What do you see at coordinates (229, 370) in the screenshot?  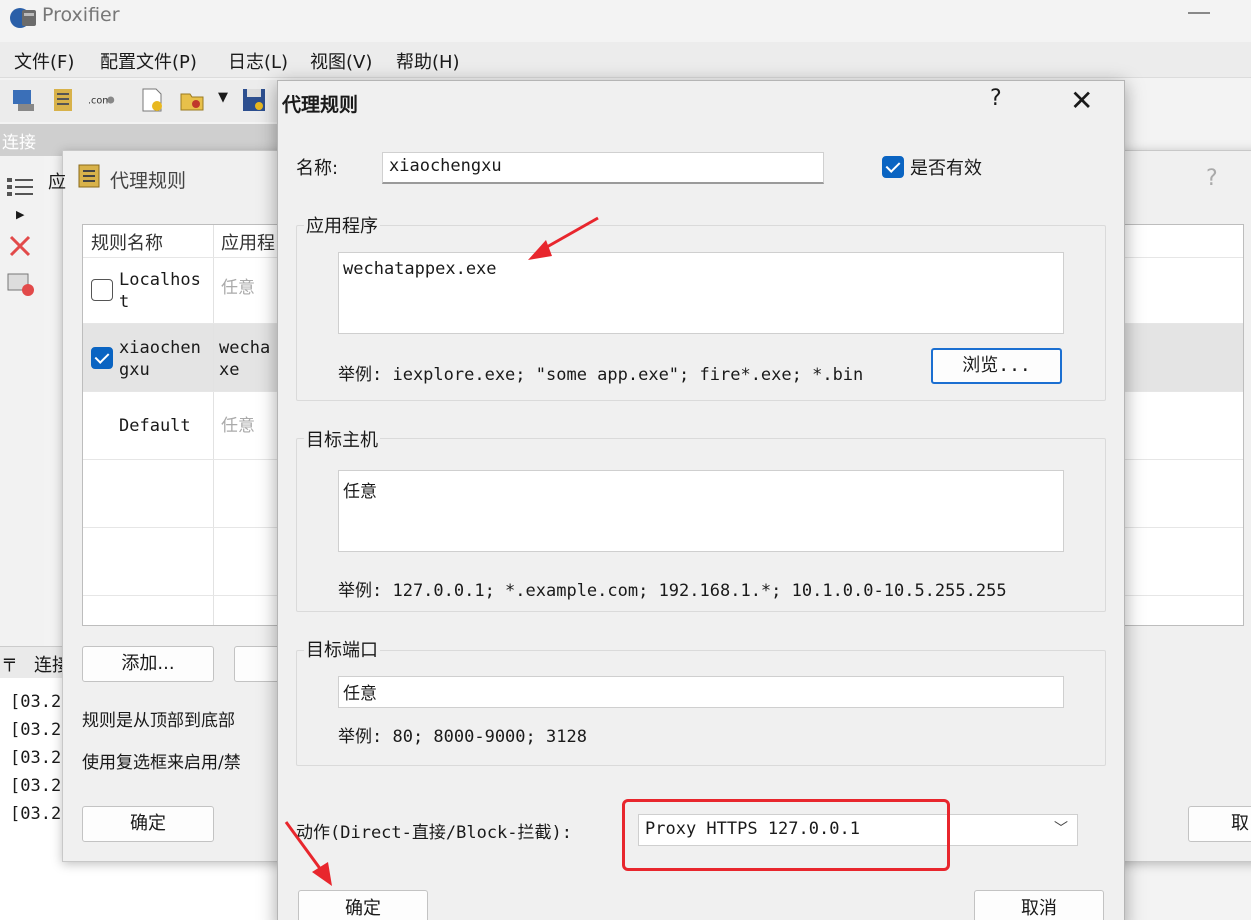 I see `rule-application: xe` at bounding box center [229, 370].